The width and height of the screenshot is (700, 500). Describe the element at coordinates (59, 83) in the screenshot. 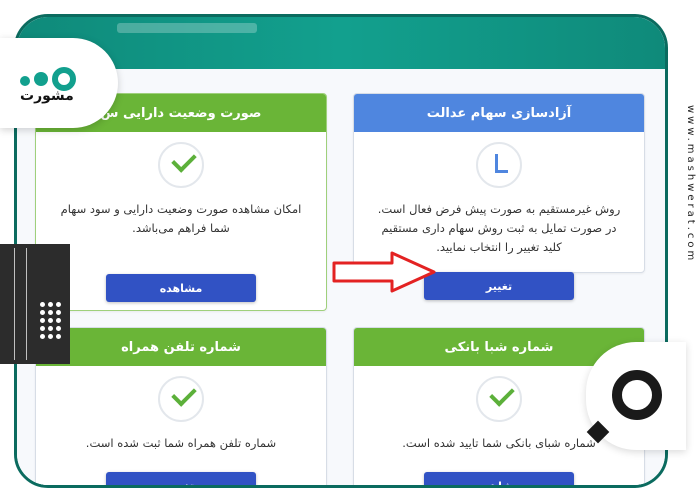

I see `brand-logo` at that location.